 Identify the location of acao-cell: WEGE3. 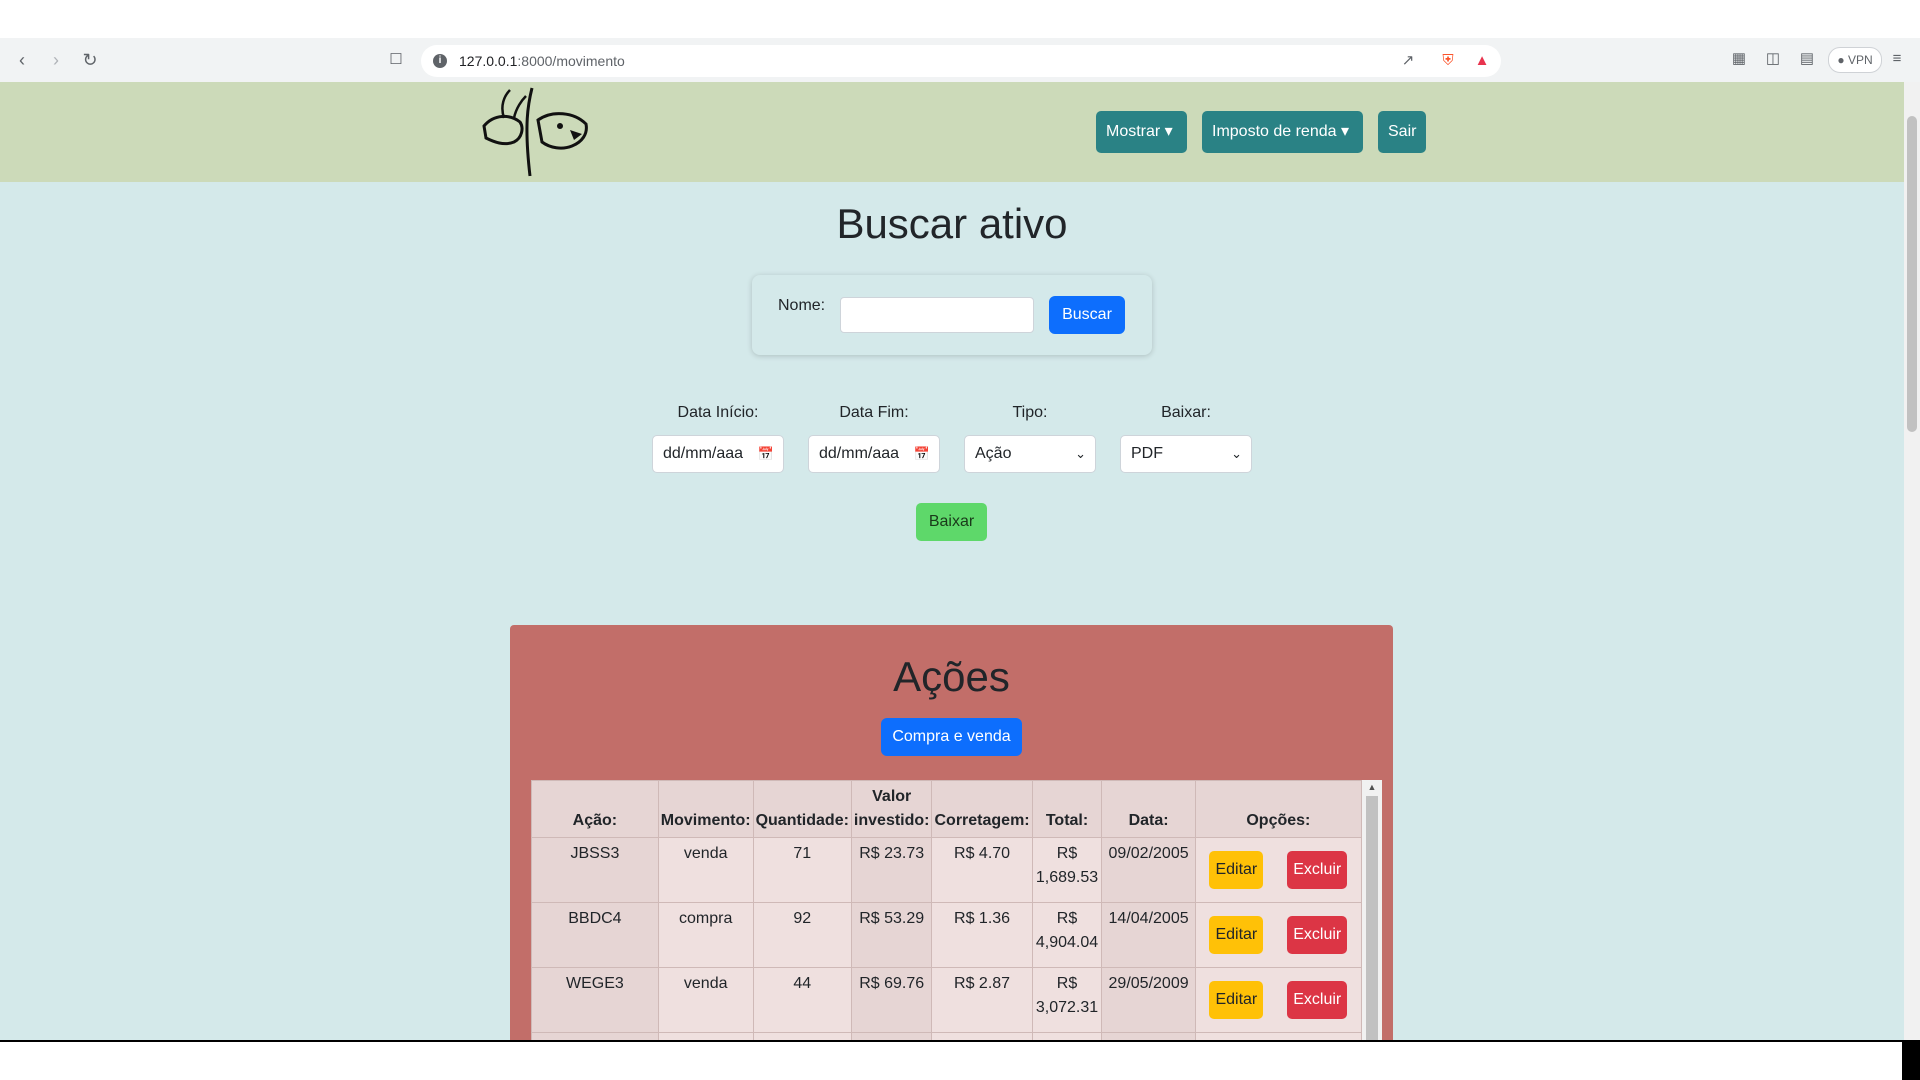
(595, 1000).